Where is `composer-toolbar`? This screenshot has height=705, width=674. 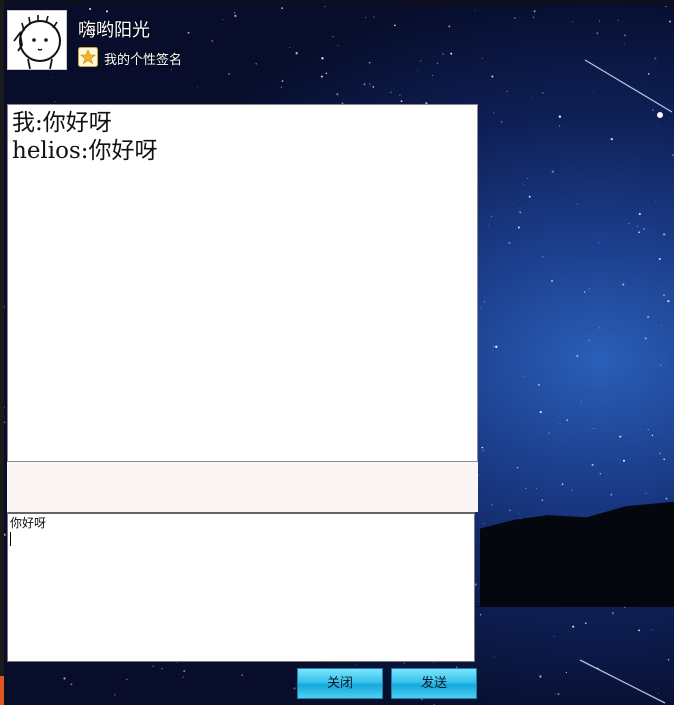
composer-toolbar is located at coordinates (242, 487).